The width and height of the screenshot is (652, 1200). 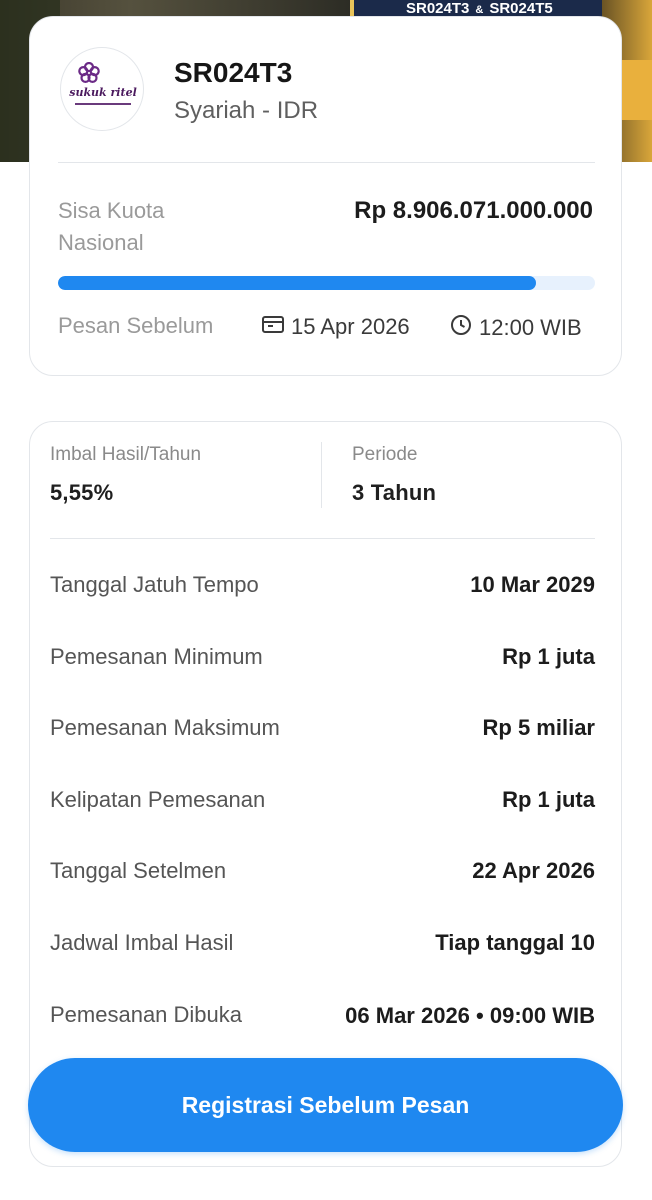 What do you see at coordinates (322, 807) in the screenshot?
I see `detail-row-order-multiple: Kelipatan Pemesanan Rp 1 juta` at bounding box center [322, 807].